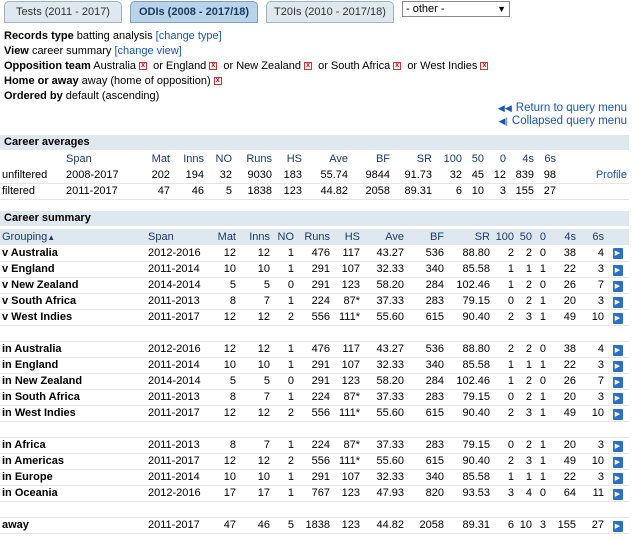 The height and width of the screenshot is (540, 633). Describe the element at coordinates (571, 108) in the screenshot. I see `return-to-query-label: Return to query menu` at that location.